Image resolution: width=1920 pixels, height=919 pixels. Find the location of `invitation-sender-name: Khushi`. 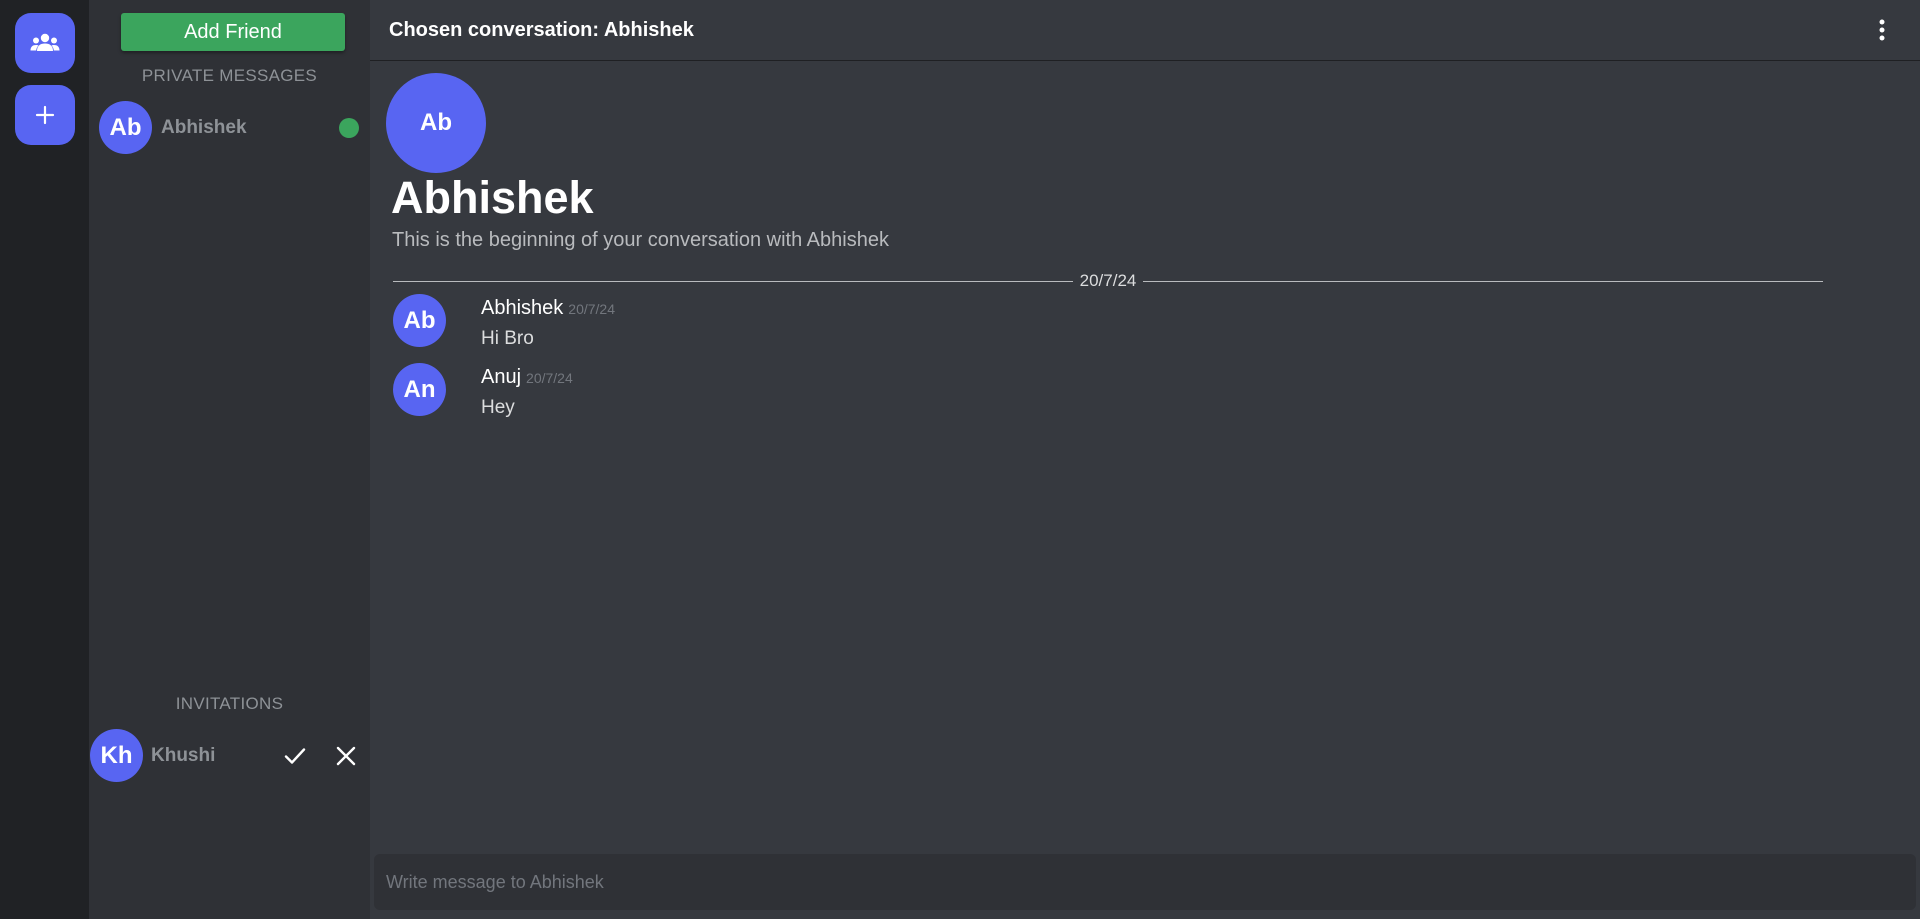

invitation-sender-name: Khushi is located at coordinates (183, 755).